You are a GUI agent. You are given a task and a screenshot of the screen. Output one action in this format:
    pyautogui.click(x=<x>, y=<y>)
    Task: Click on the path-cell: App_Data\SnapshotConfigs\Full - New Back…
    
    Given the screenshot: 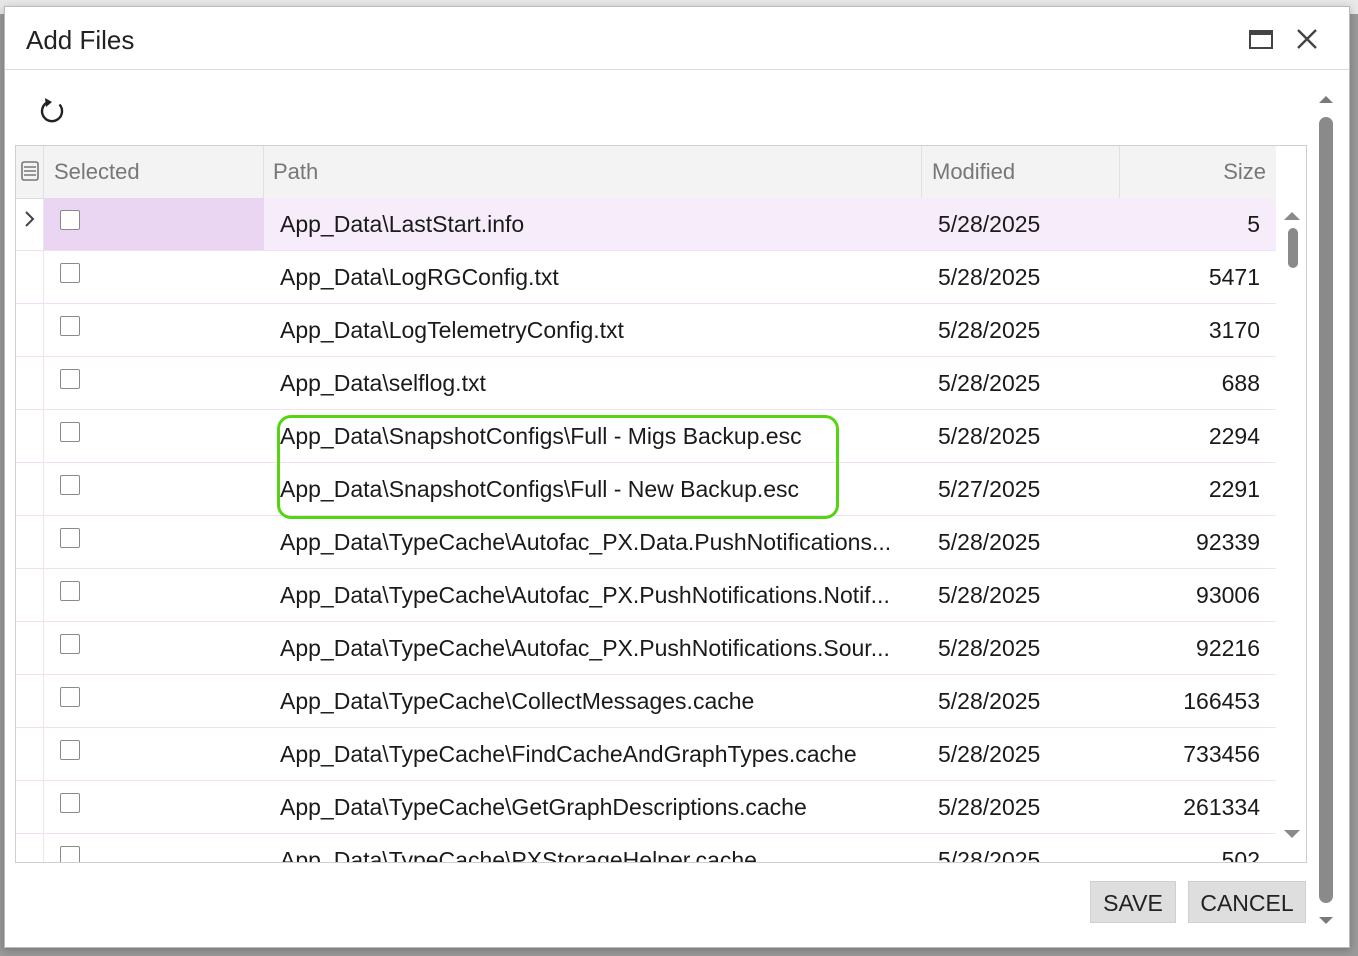 What is the action you would take?
    pyautogui.click(x=540, y=489)
    